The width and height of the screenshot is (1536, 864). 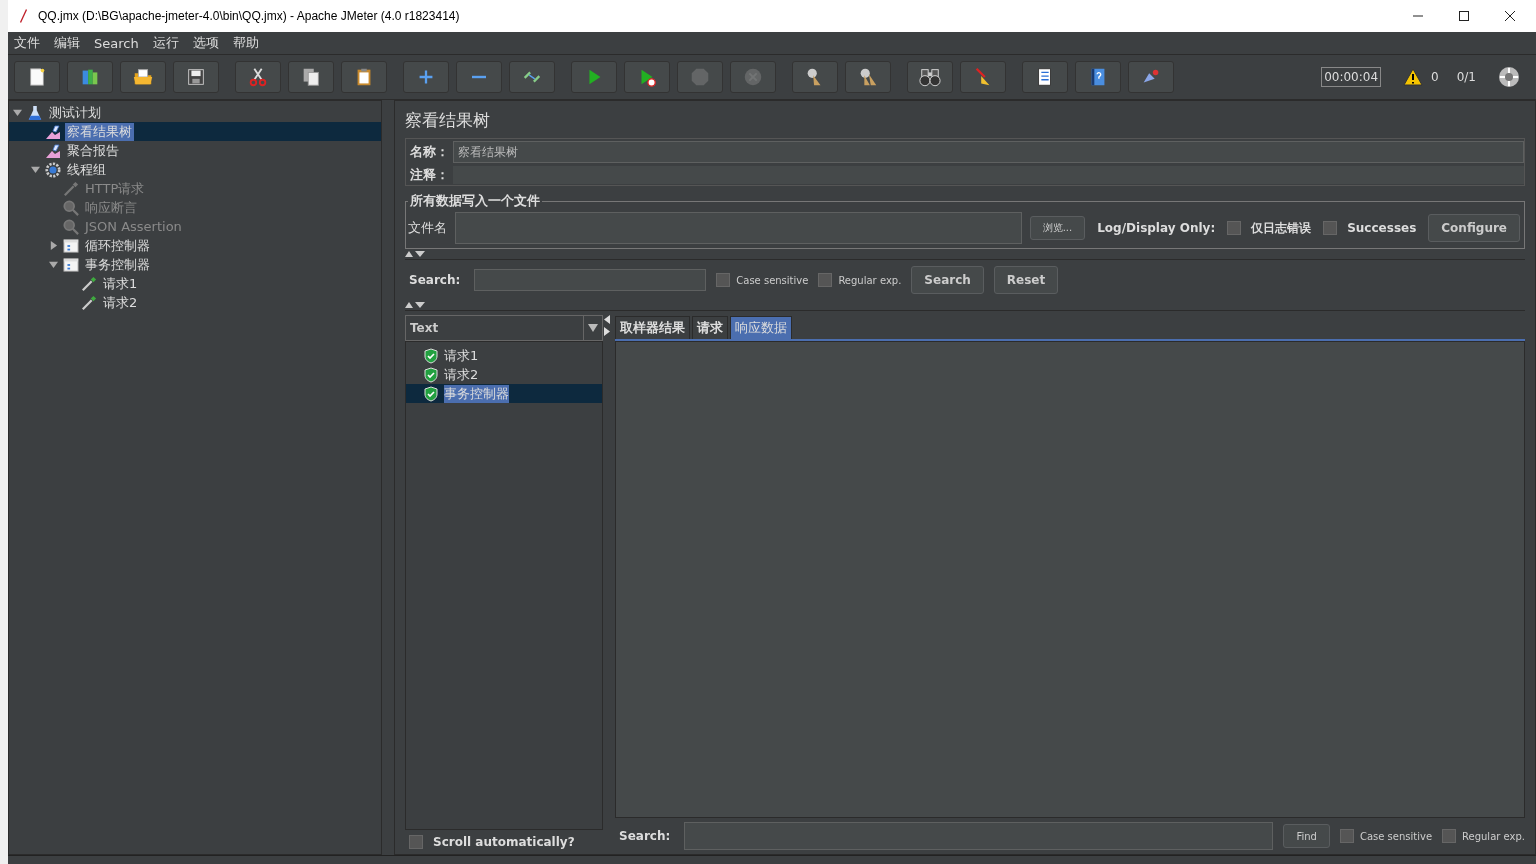 What do you see at coordinates (593, 328) in the screenshot?
I see `caret-icon` at bounding box center [593, 328].